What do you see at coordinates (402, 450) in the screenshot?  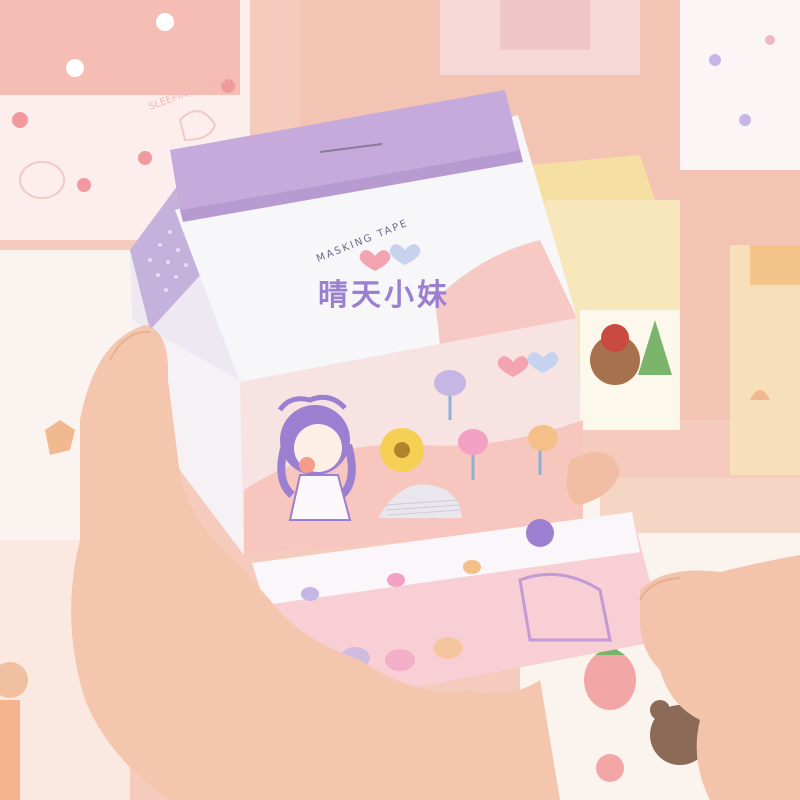 I see `flower-yellow` at bounding box center [402, 450].